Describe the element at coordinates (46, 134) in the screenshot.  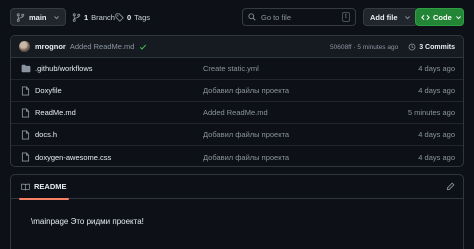
I see `file-name: docs.h` at that location.